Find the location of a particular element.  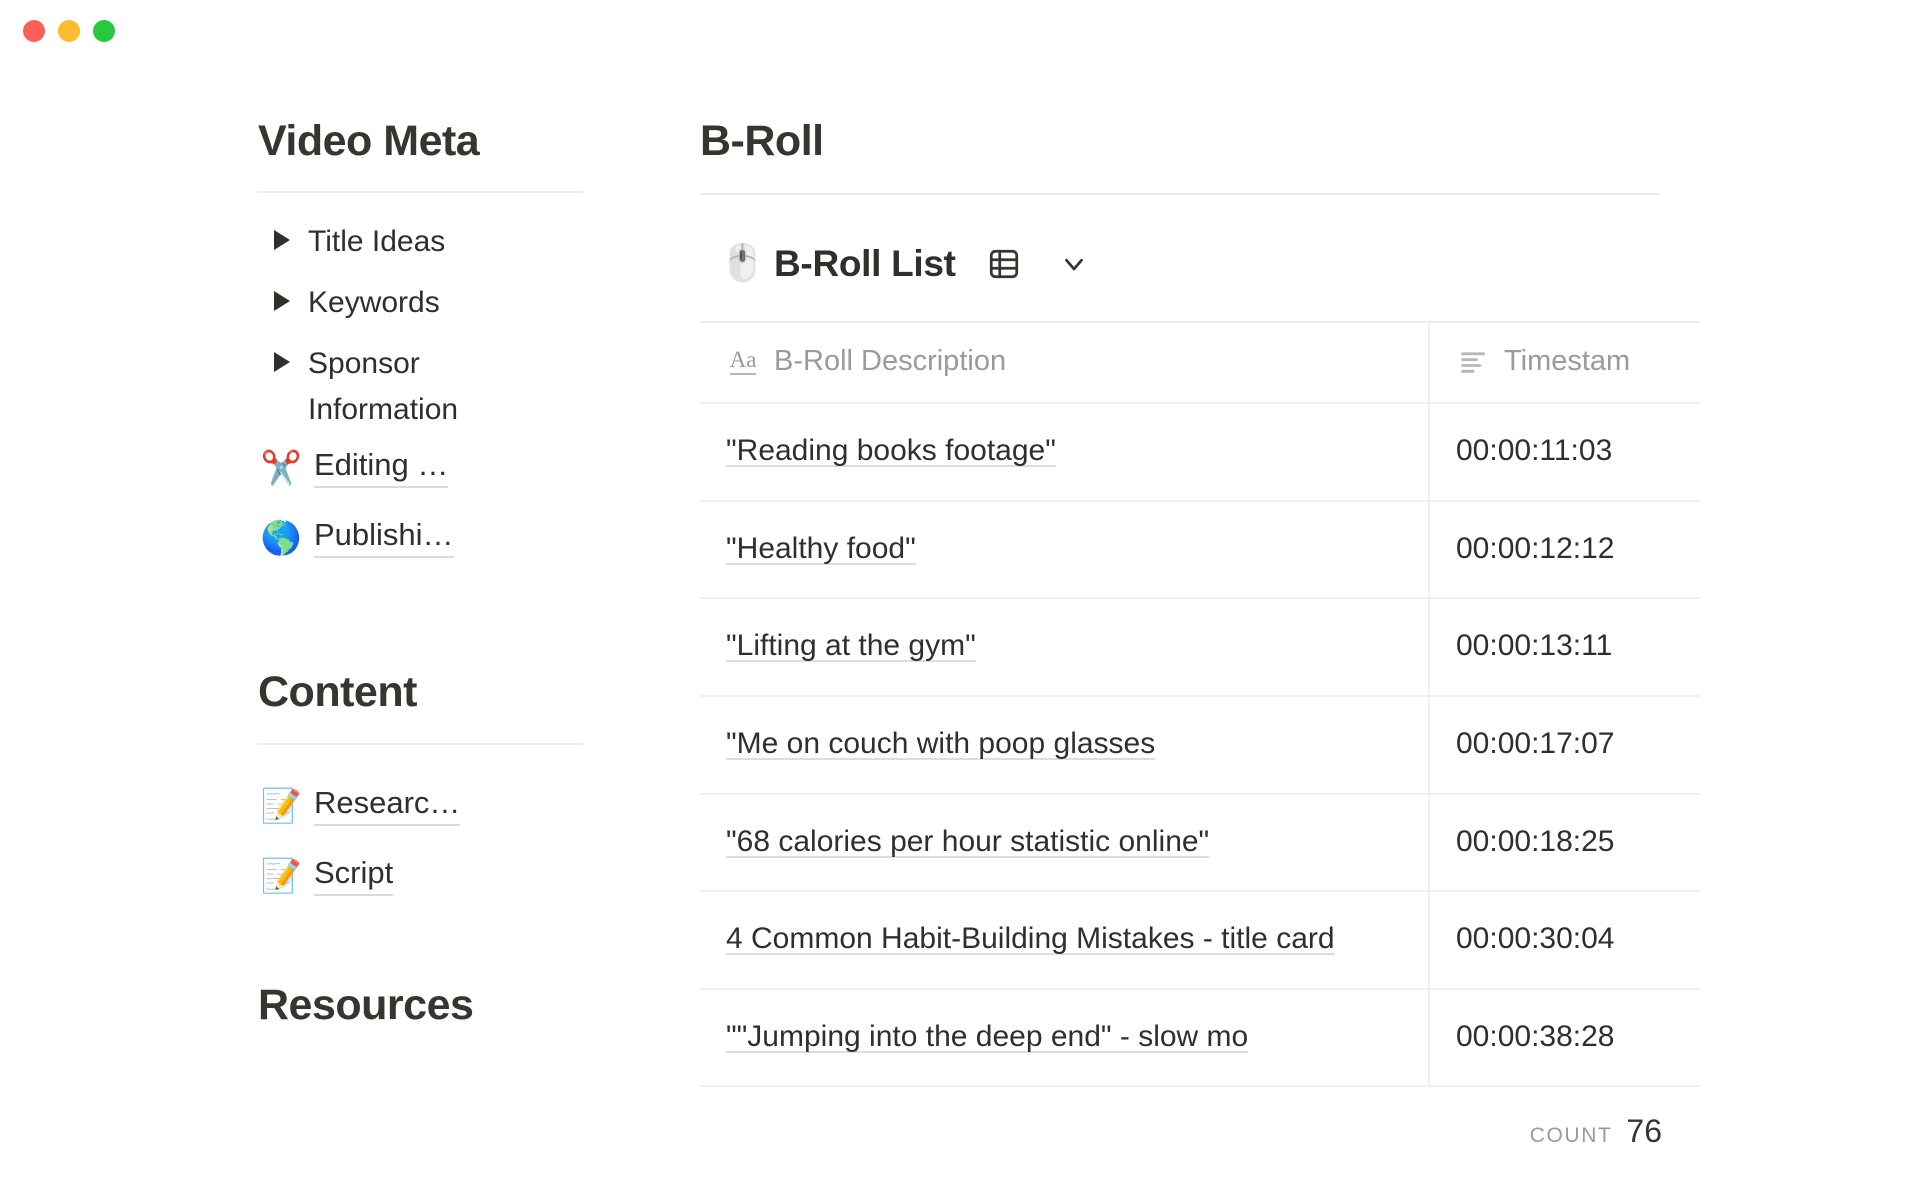

table-cell-text: 00:00:18:25 is located at coordinates (1535, 841).